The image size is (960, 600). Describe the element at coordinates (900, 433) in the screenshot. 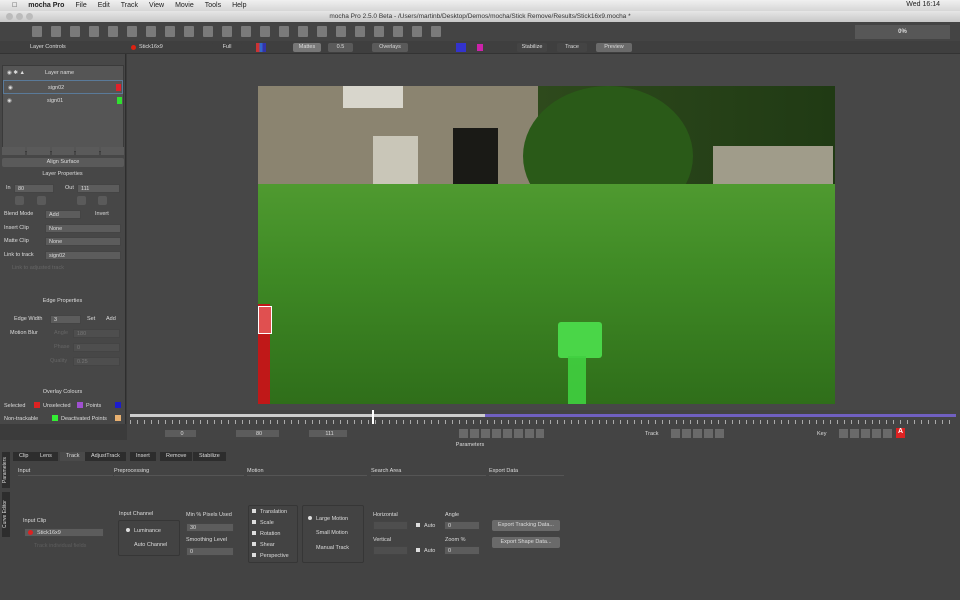

I see `autokey-button: A` at that location.